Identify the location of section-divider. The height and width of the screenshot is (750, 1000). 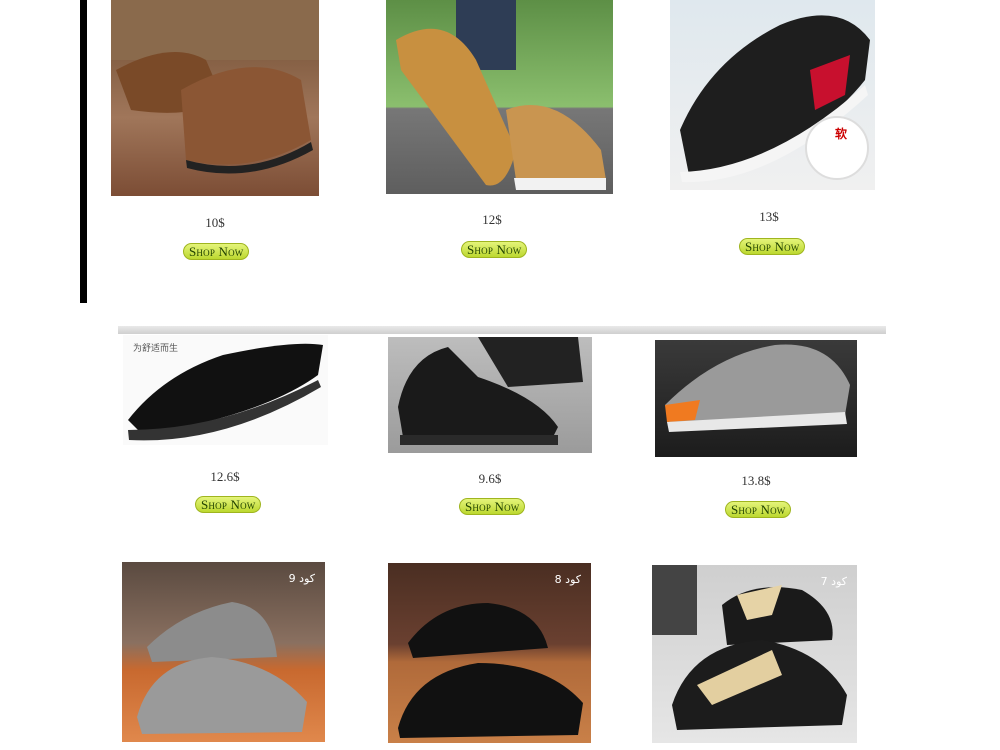
(502, 330).